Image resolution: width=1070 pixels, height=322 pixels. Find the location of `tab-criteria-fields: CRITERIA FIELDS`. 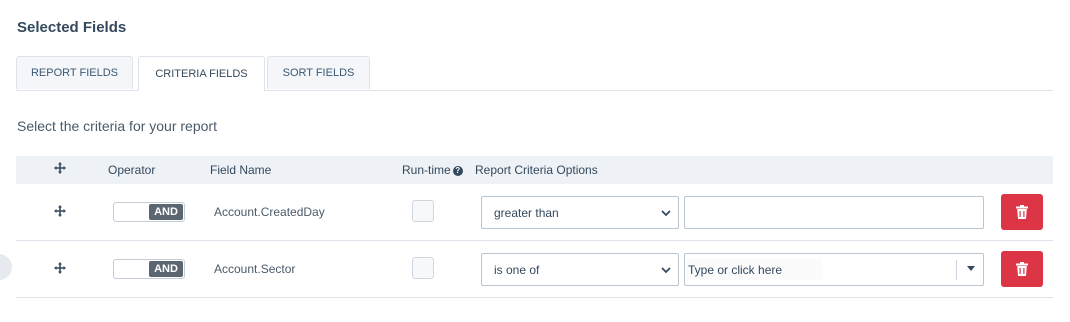

tab-criteria-fields: CRITERIA FIELDS is located at coordinates (201, 73).